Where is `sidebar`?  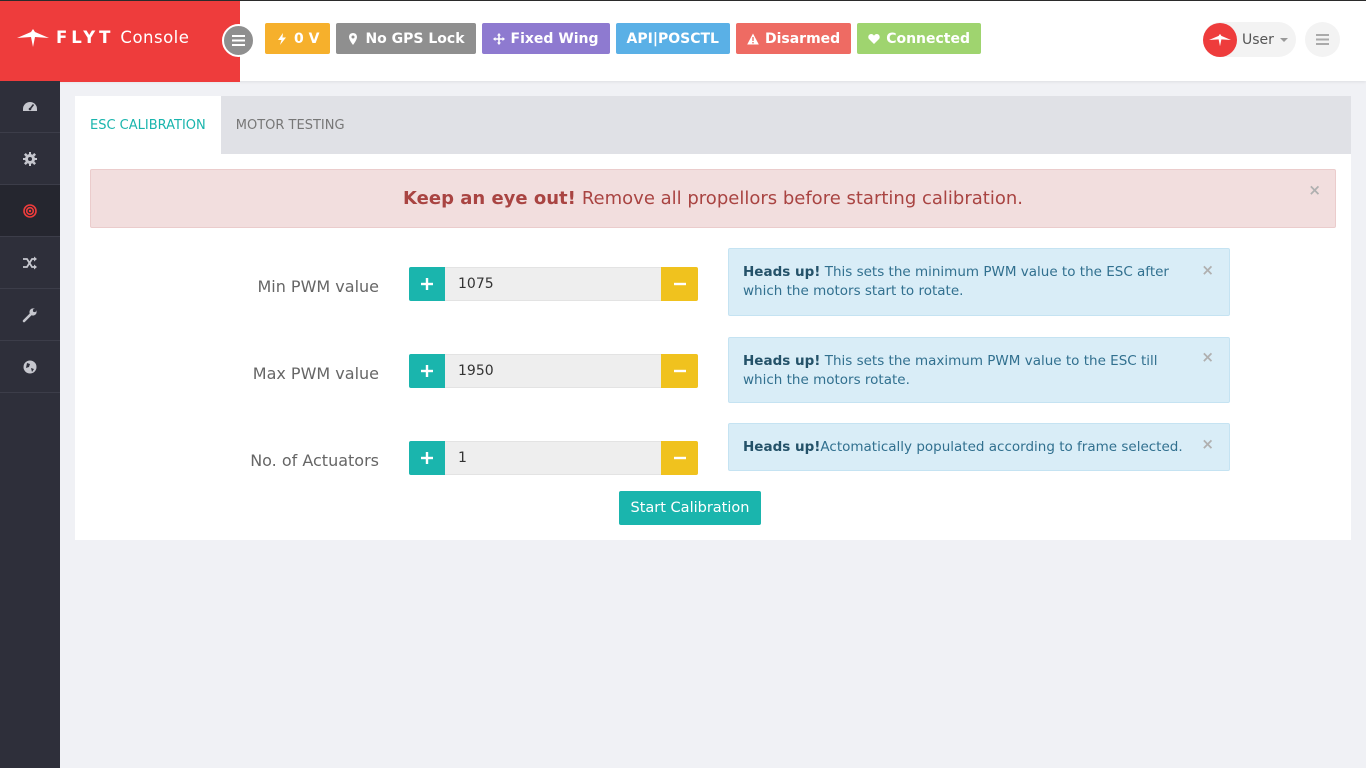 sidebar is located at coordinates (30, 424).